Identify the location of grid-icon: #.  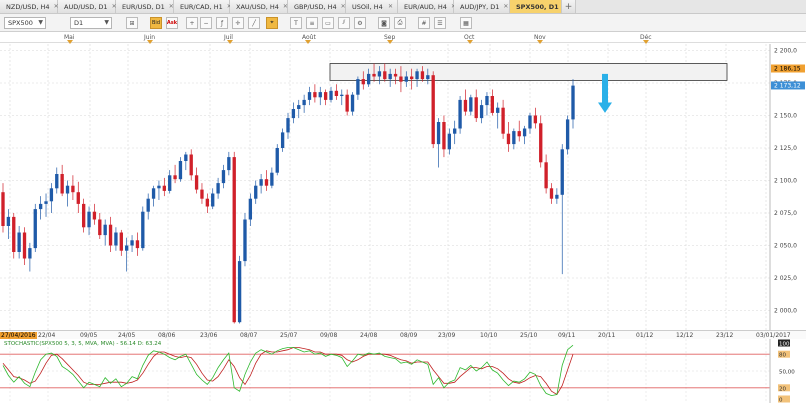
(424, 23).